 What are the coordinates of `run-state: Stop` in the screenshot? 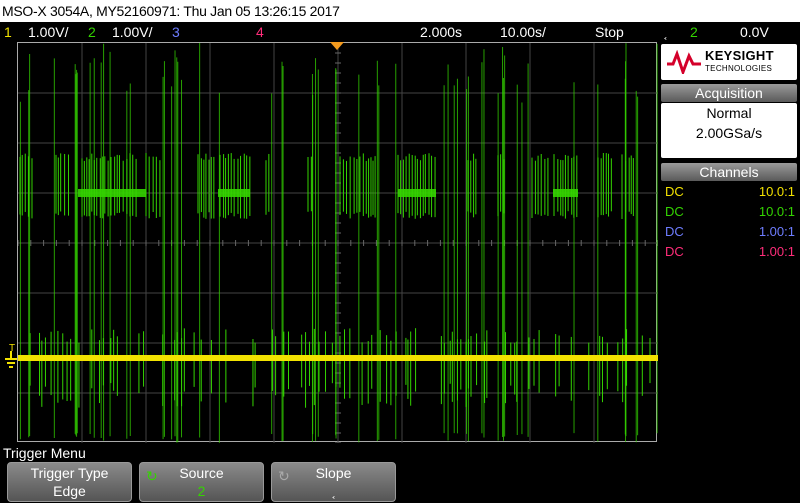 It's located at (609, 32).